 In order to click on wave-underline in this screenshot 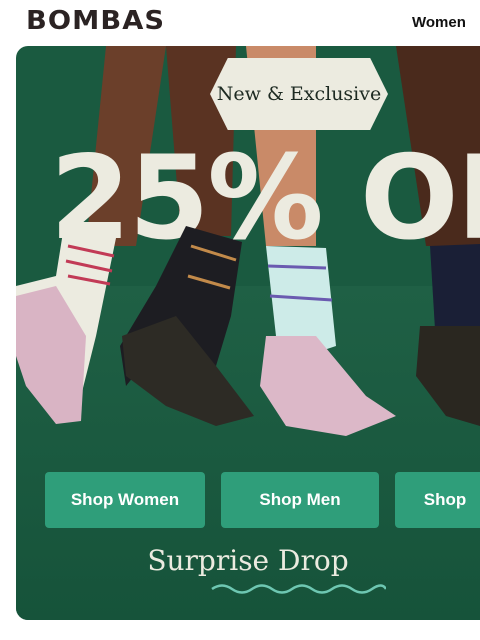, I will do `click(298, 589)`.